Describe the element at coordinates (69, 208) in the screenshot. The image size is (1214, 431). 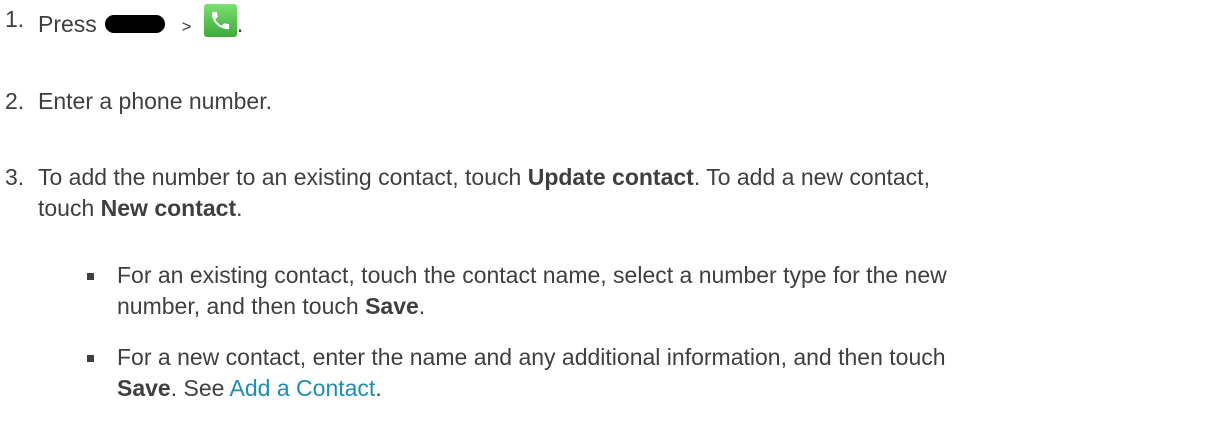
I see `step-text-part: touch` at that location.